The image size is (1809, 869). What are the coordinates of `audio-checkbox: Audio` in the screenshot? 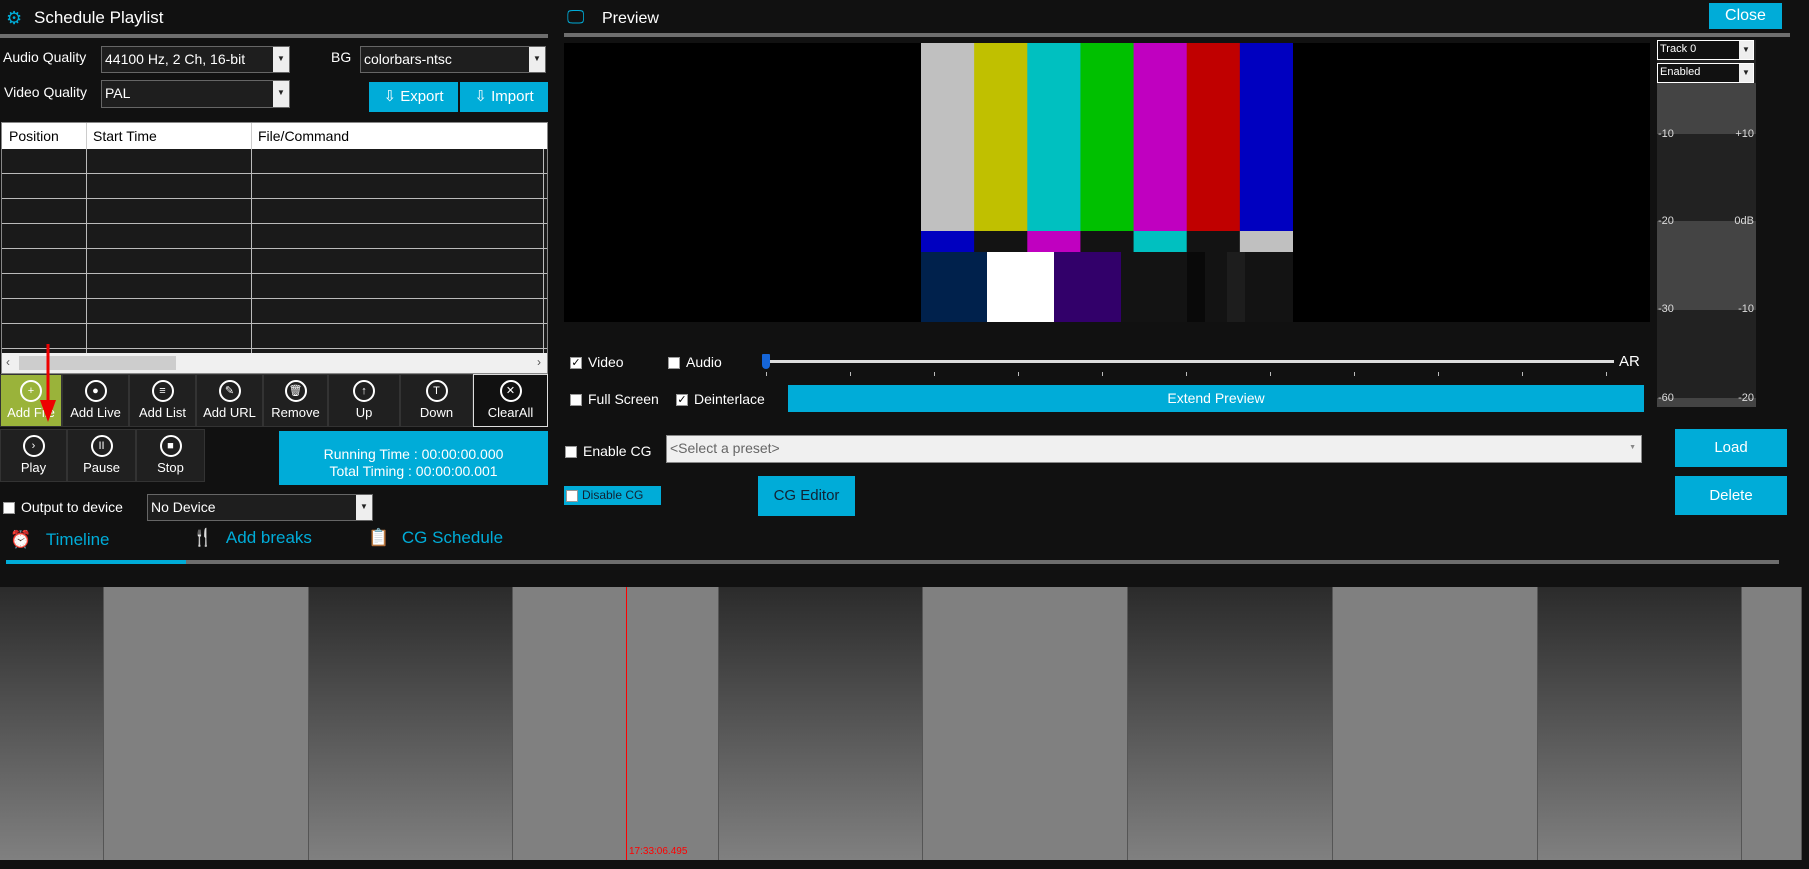 It's located at (695, 362).